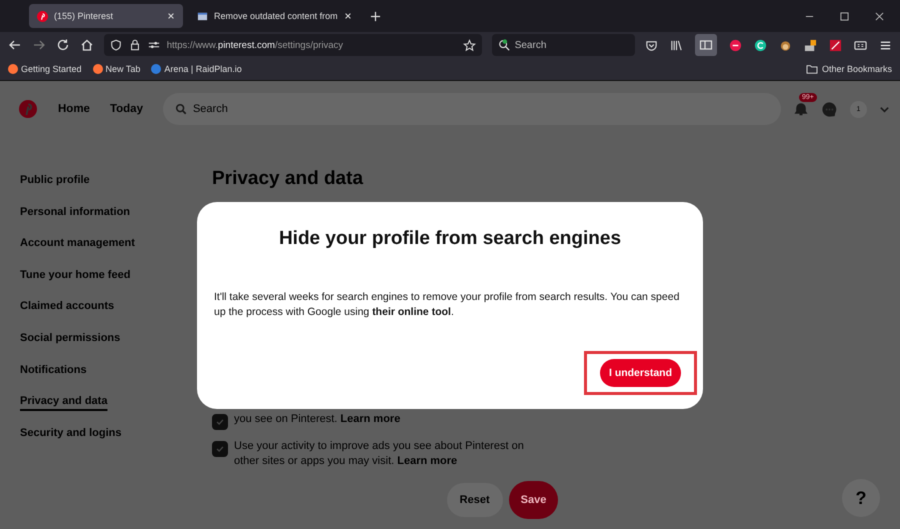 Image resolution: width=900 pixels, height=529 pixels. I want to click on permissions-icon, so click(154, 45).